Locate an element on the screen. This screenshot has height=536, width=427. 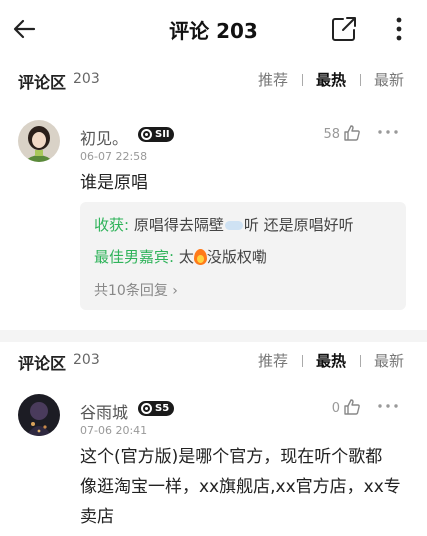
level-badge: S5 is located at coordinates (156, 408).